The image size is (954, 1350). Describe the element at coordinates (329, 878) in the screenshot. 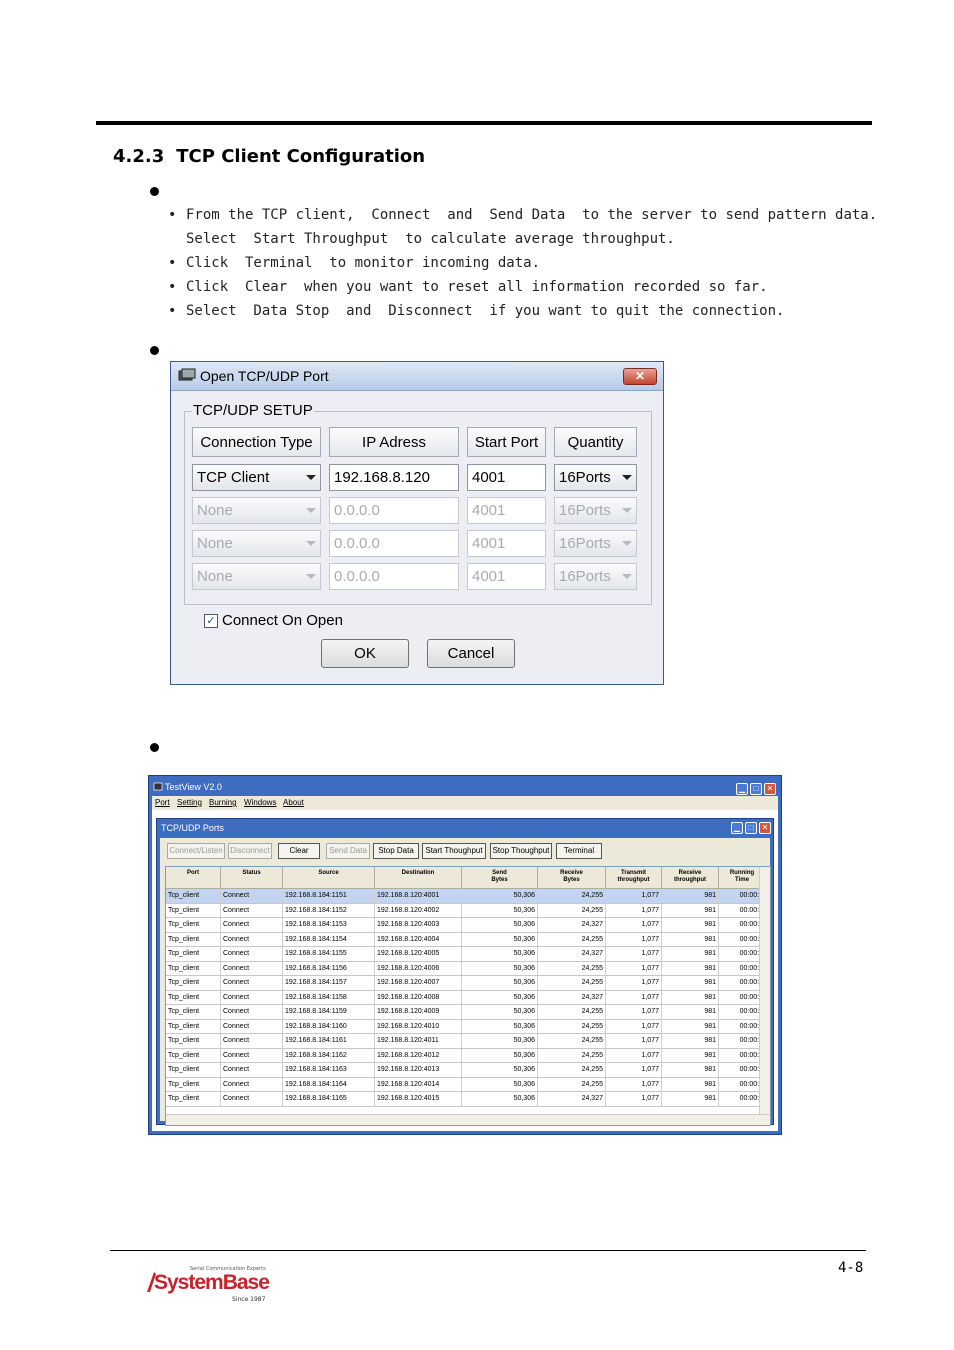

I see `column-header: Source` at that location.